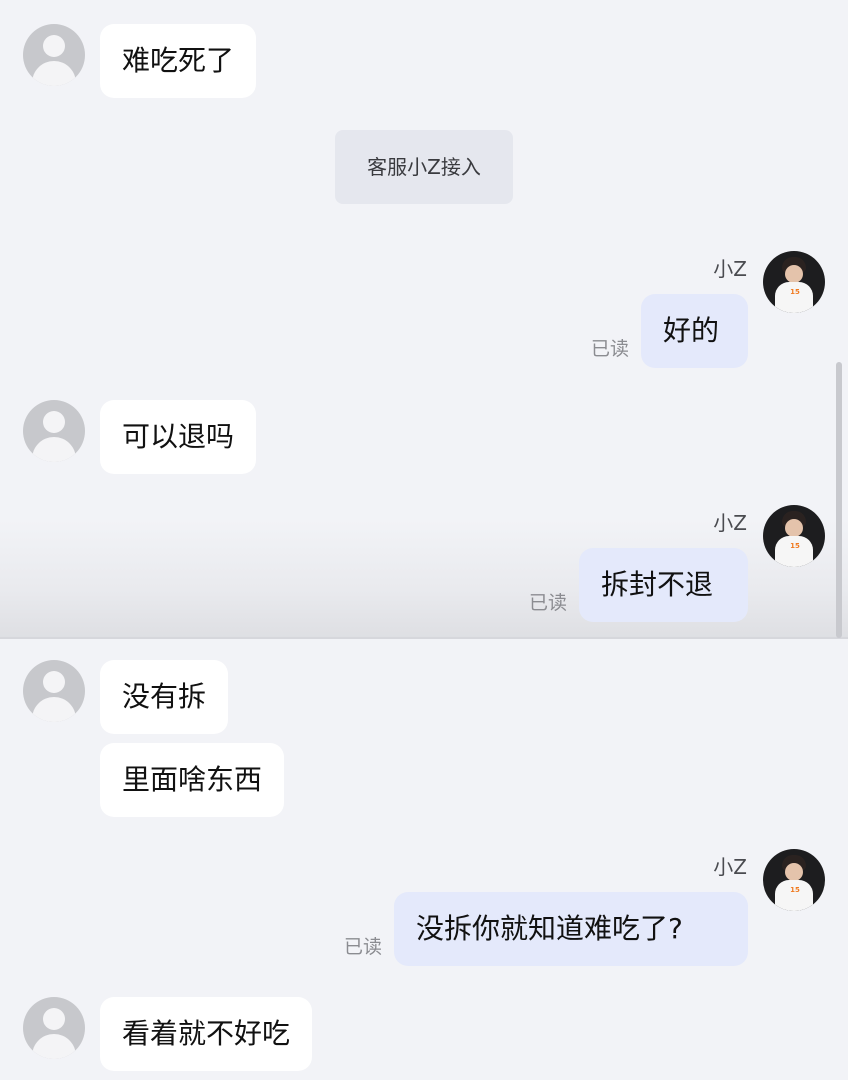 The image size is (848, 1080). Describe the element at coordinates (571, 929) in the screenshot. I see `outgoing-message-bubble: 没拆你就知道难吃了?` at that location.